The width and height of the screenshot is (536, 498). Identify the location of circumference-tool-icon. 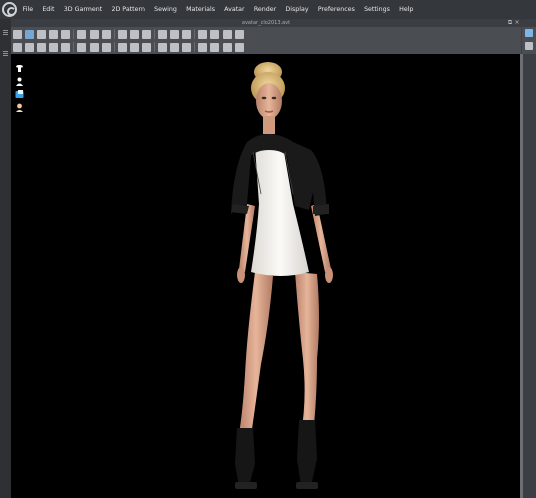
(94, 34).